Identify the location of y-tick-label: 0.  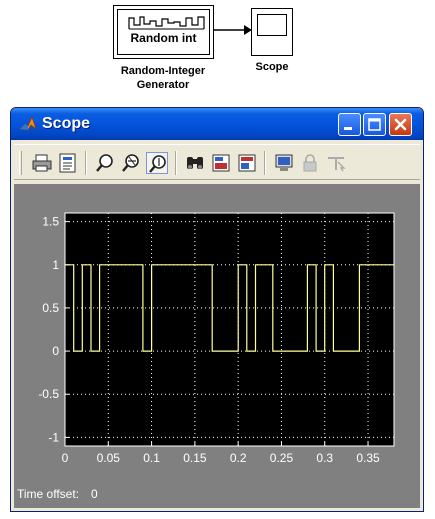
(55, 351).